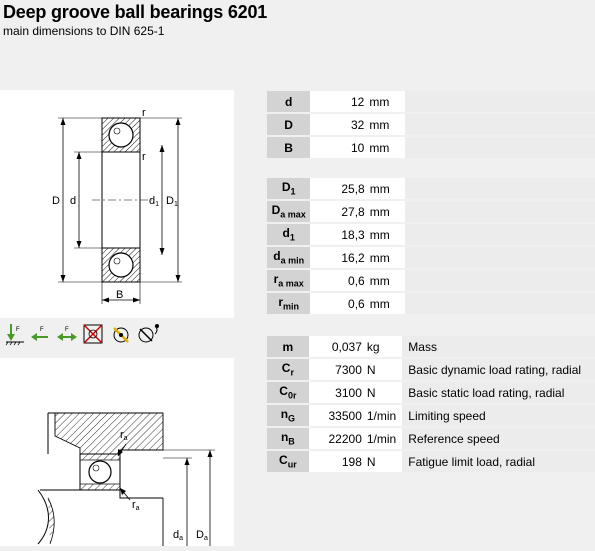 This screenshot has width=595, height=551. What do you see at coordinates (431, 147) in the screenshot?
I see `table-row: B 10 mm` at bounding box center [431, 147].